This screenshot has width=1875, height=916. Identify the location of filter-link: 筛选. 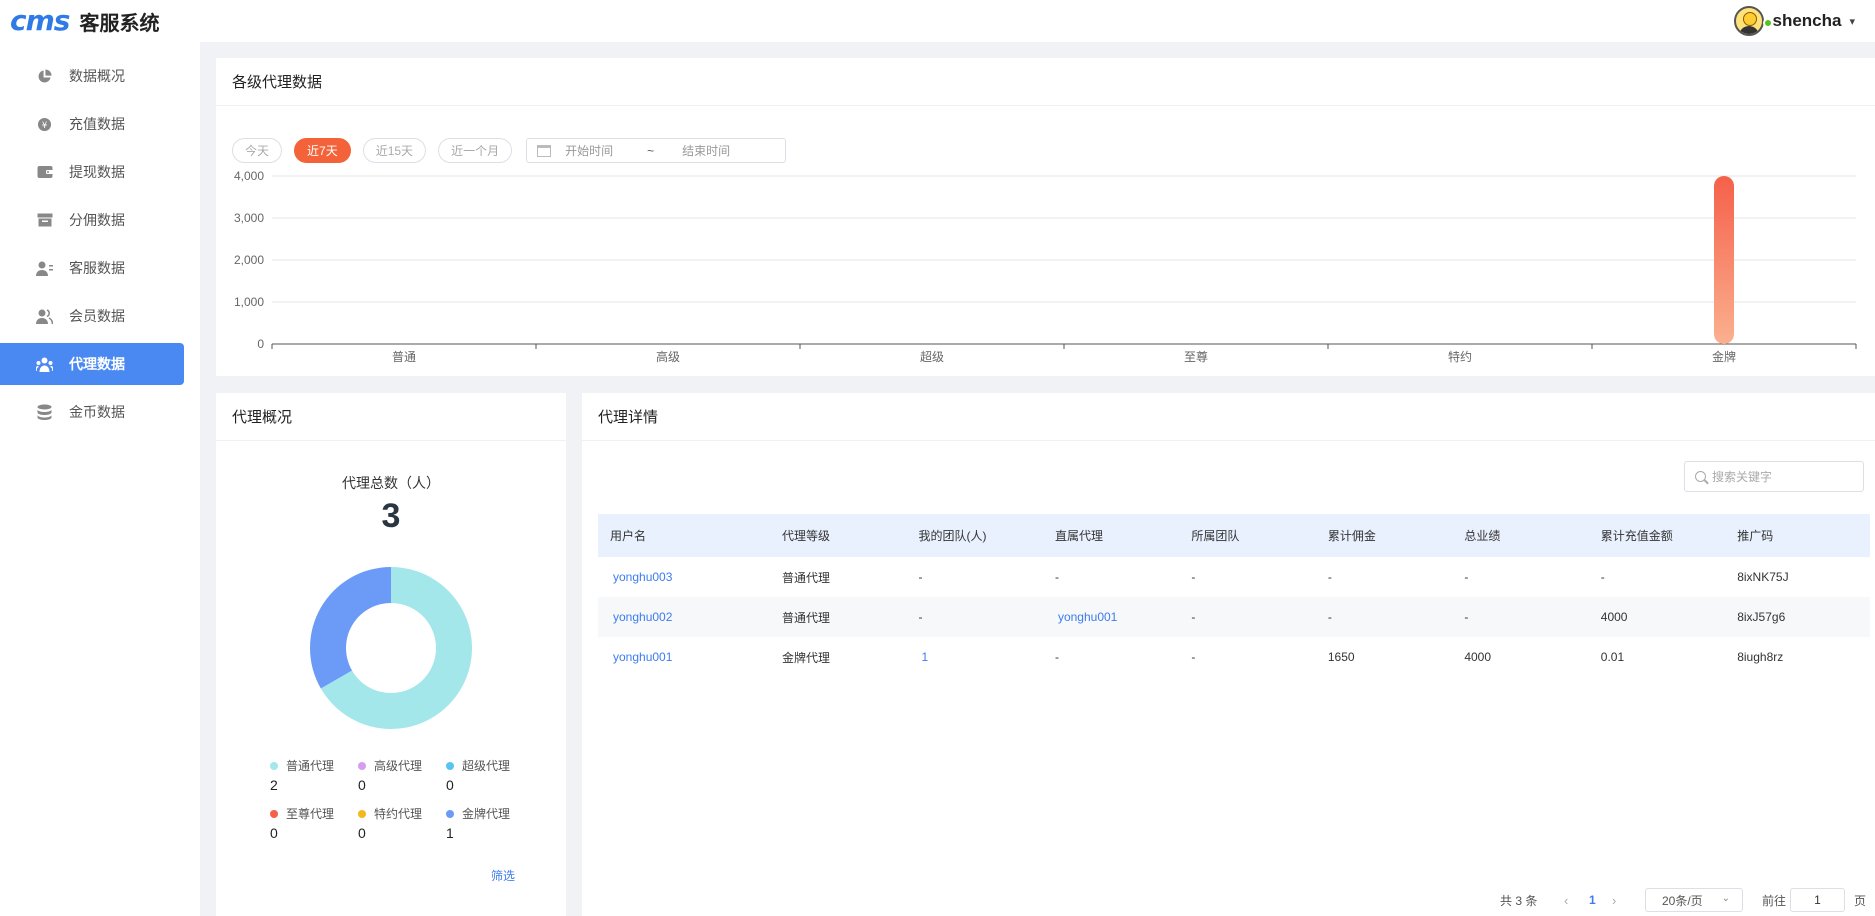
(503, 875).